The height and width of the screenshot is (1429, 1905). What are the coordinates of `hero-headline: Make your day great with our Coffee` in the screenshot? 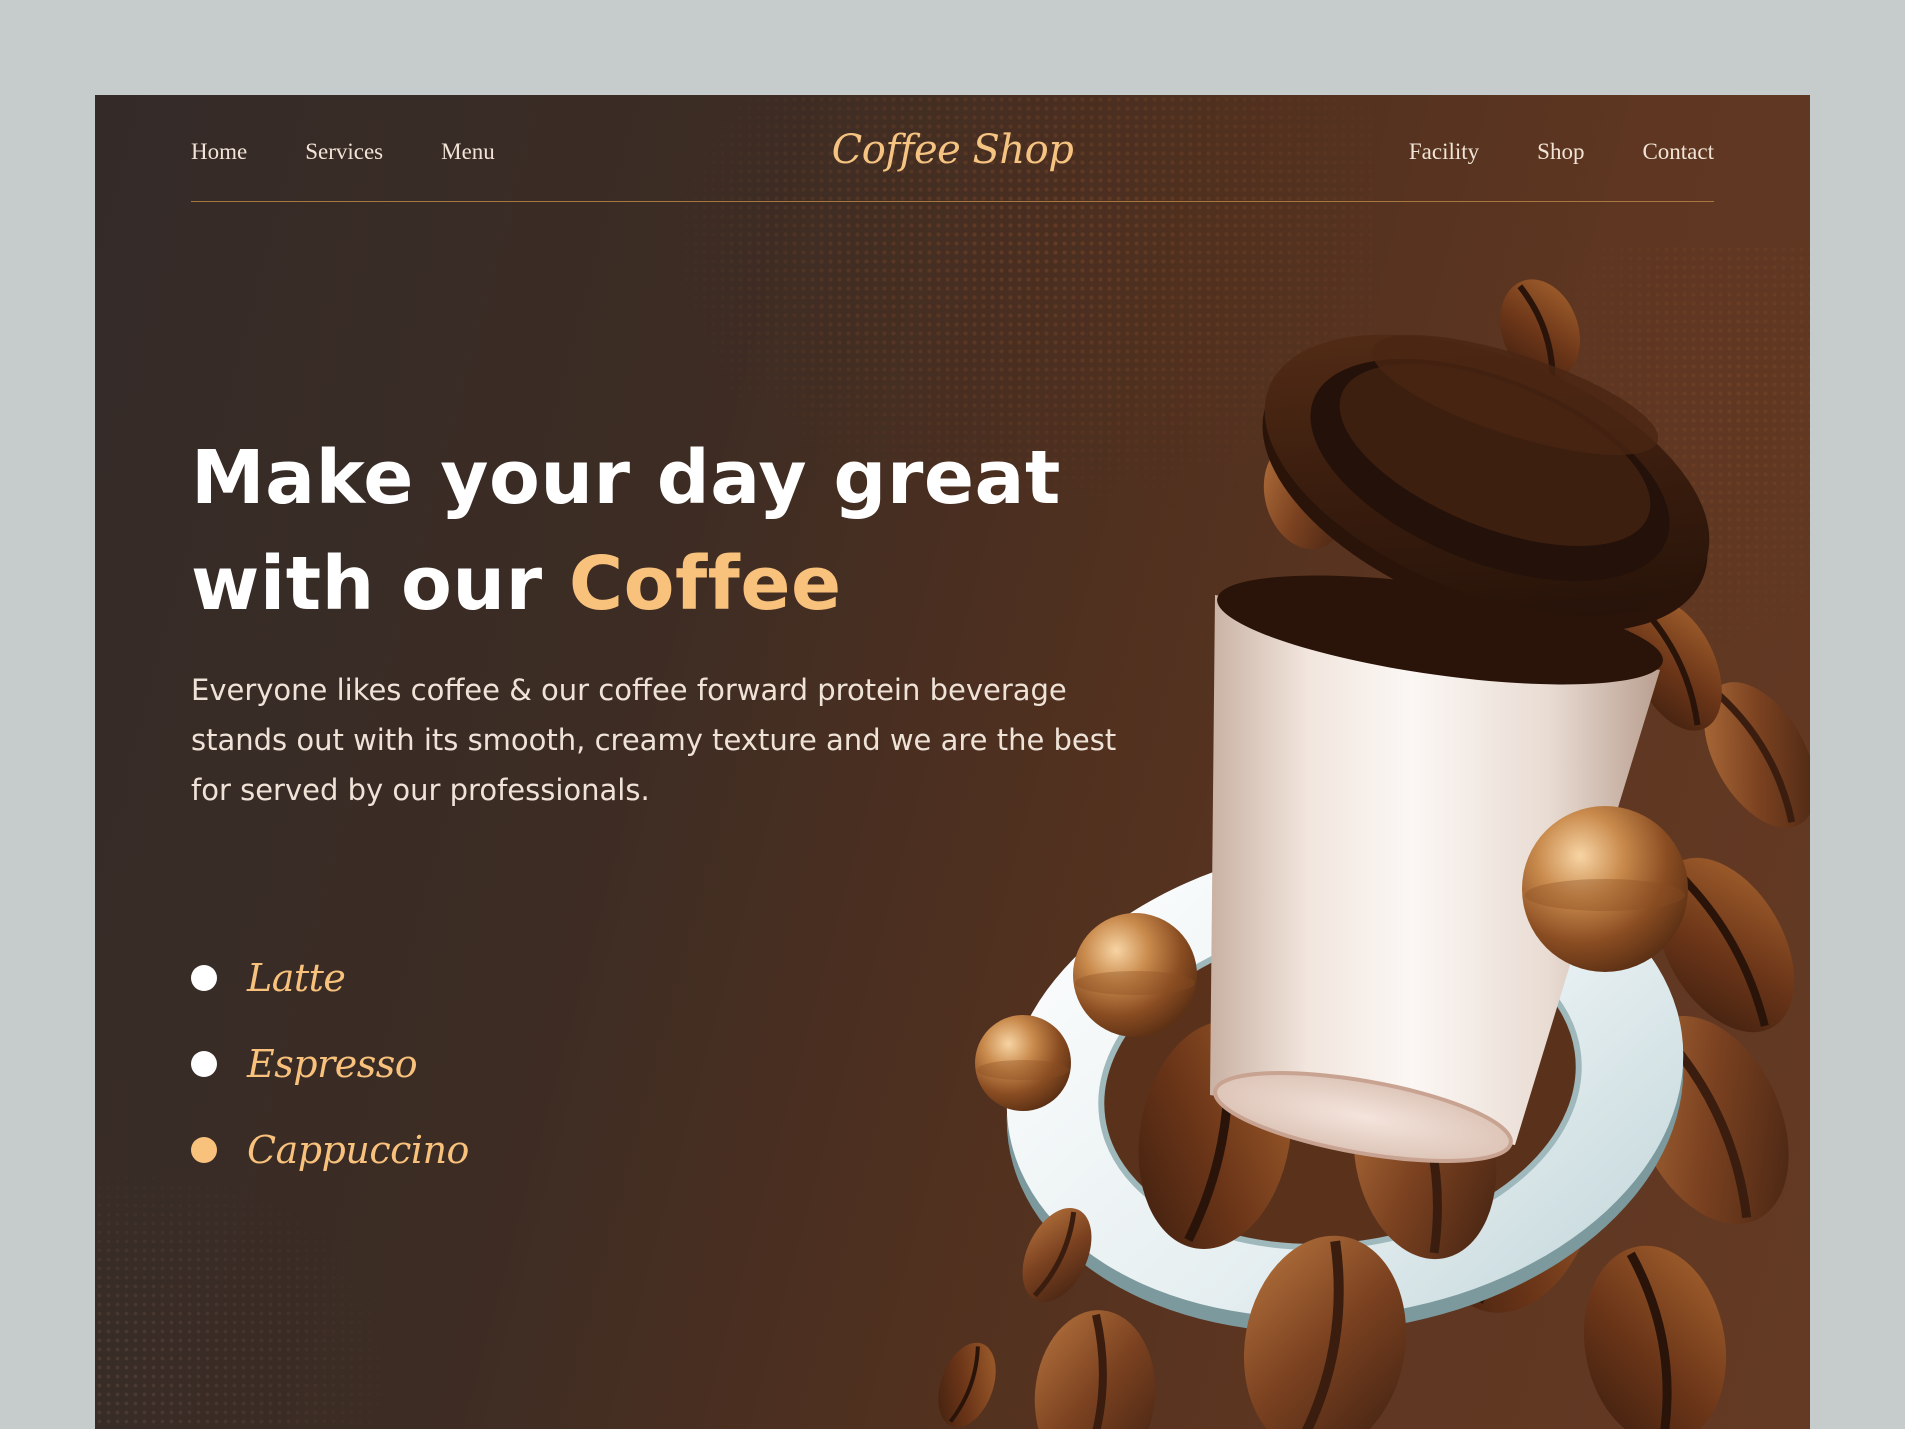 It's located at (641, 531).